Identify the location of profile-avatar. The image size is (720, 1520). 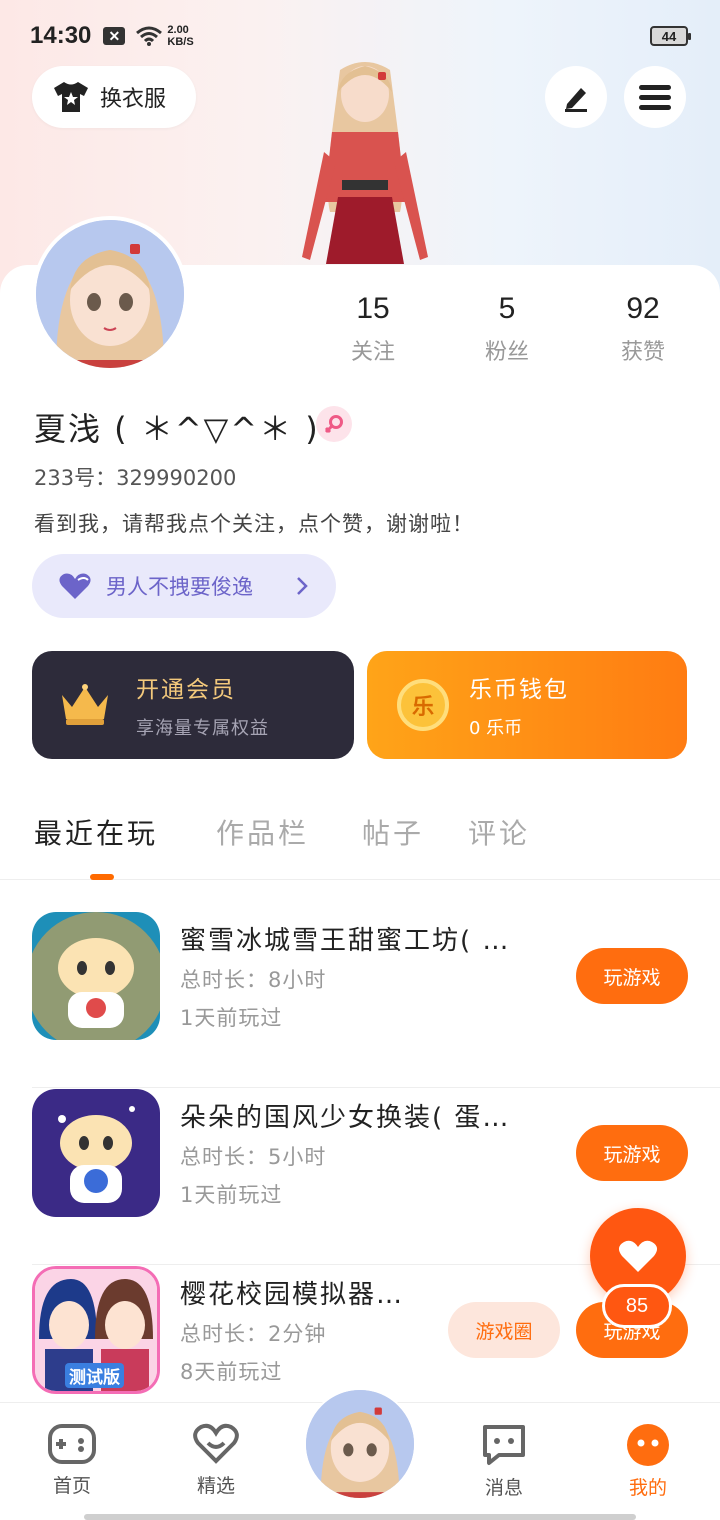
(110, 294).